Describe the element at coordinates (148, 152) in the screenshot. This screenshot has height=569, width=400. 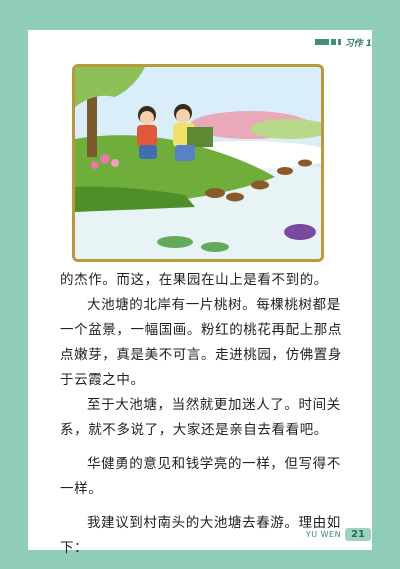
I see `girl-pants` at that location.